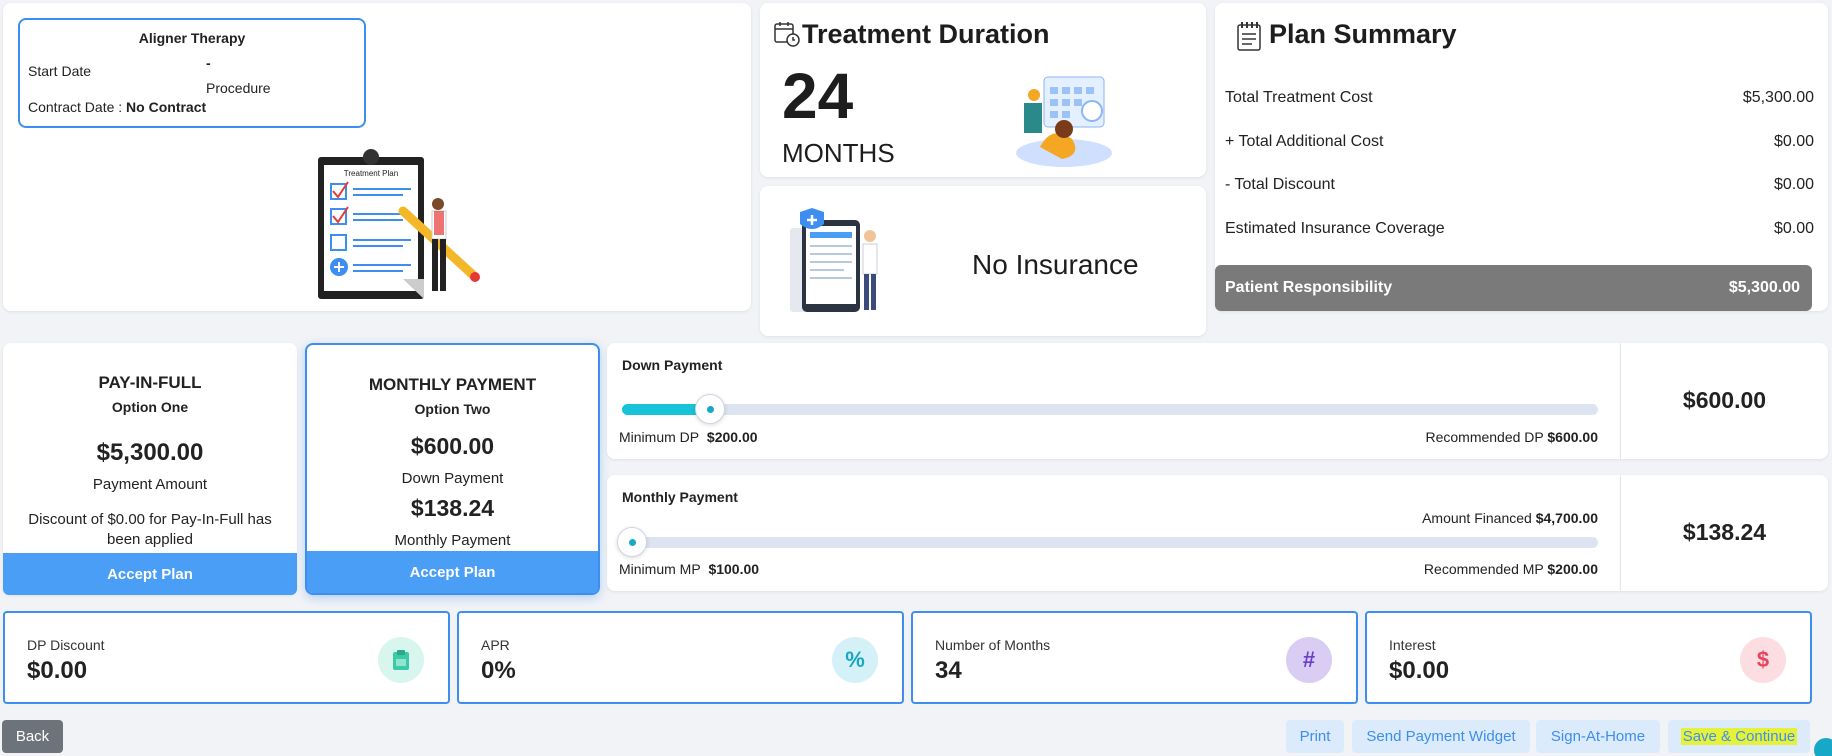 Image resolution: width=1832 pixels, height=756 pixels. Describe the element at coordinates (659, 437) in the screenshot. I see `min-dp-label: Minimum DP` at that location.